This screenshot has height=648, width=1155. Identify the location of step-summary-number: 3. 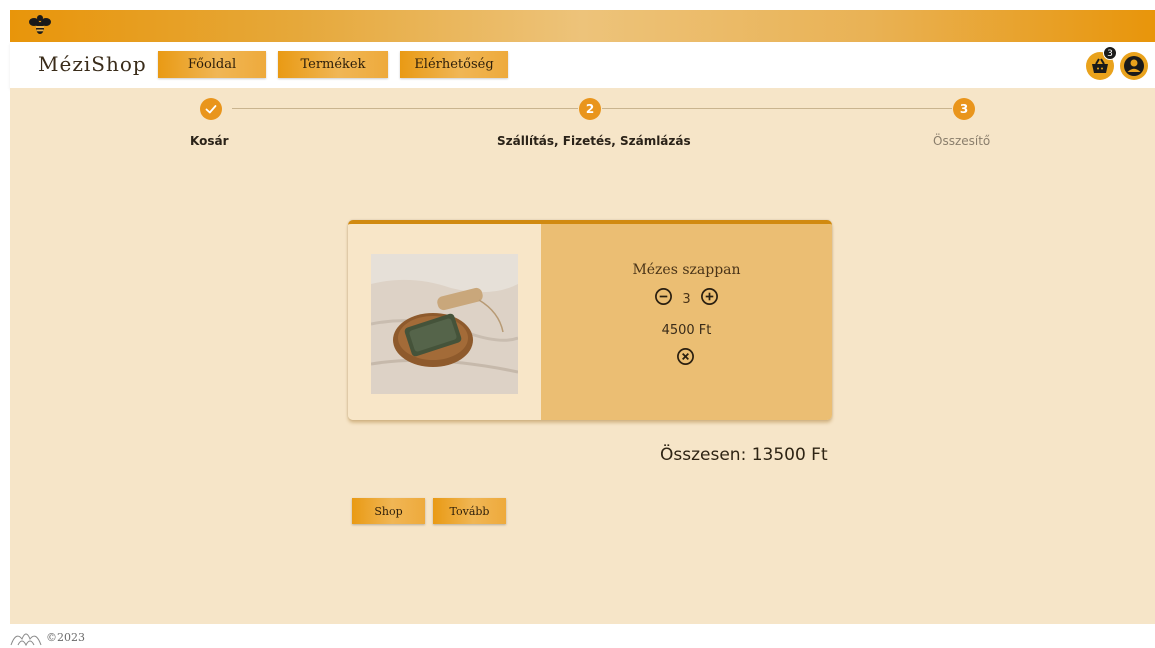
(964, 109).